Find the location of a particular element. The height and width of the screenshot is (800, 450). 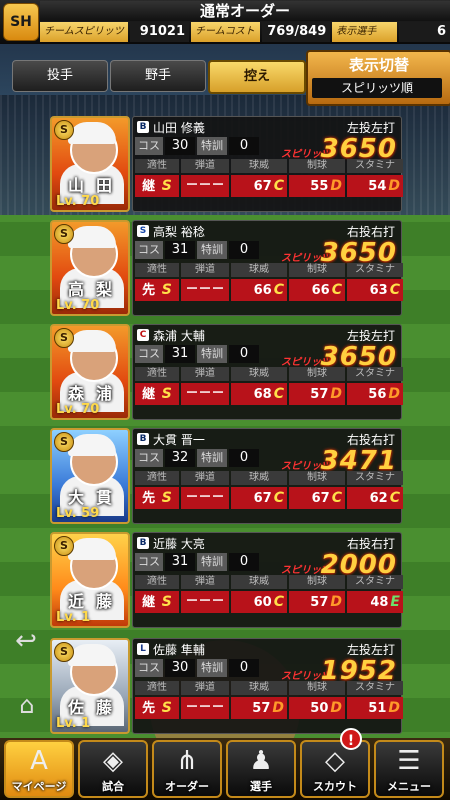

tab-reserve: 控え is located at coordinates (257, 77).